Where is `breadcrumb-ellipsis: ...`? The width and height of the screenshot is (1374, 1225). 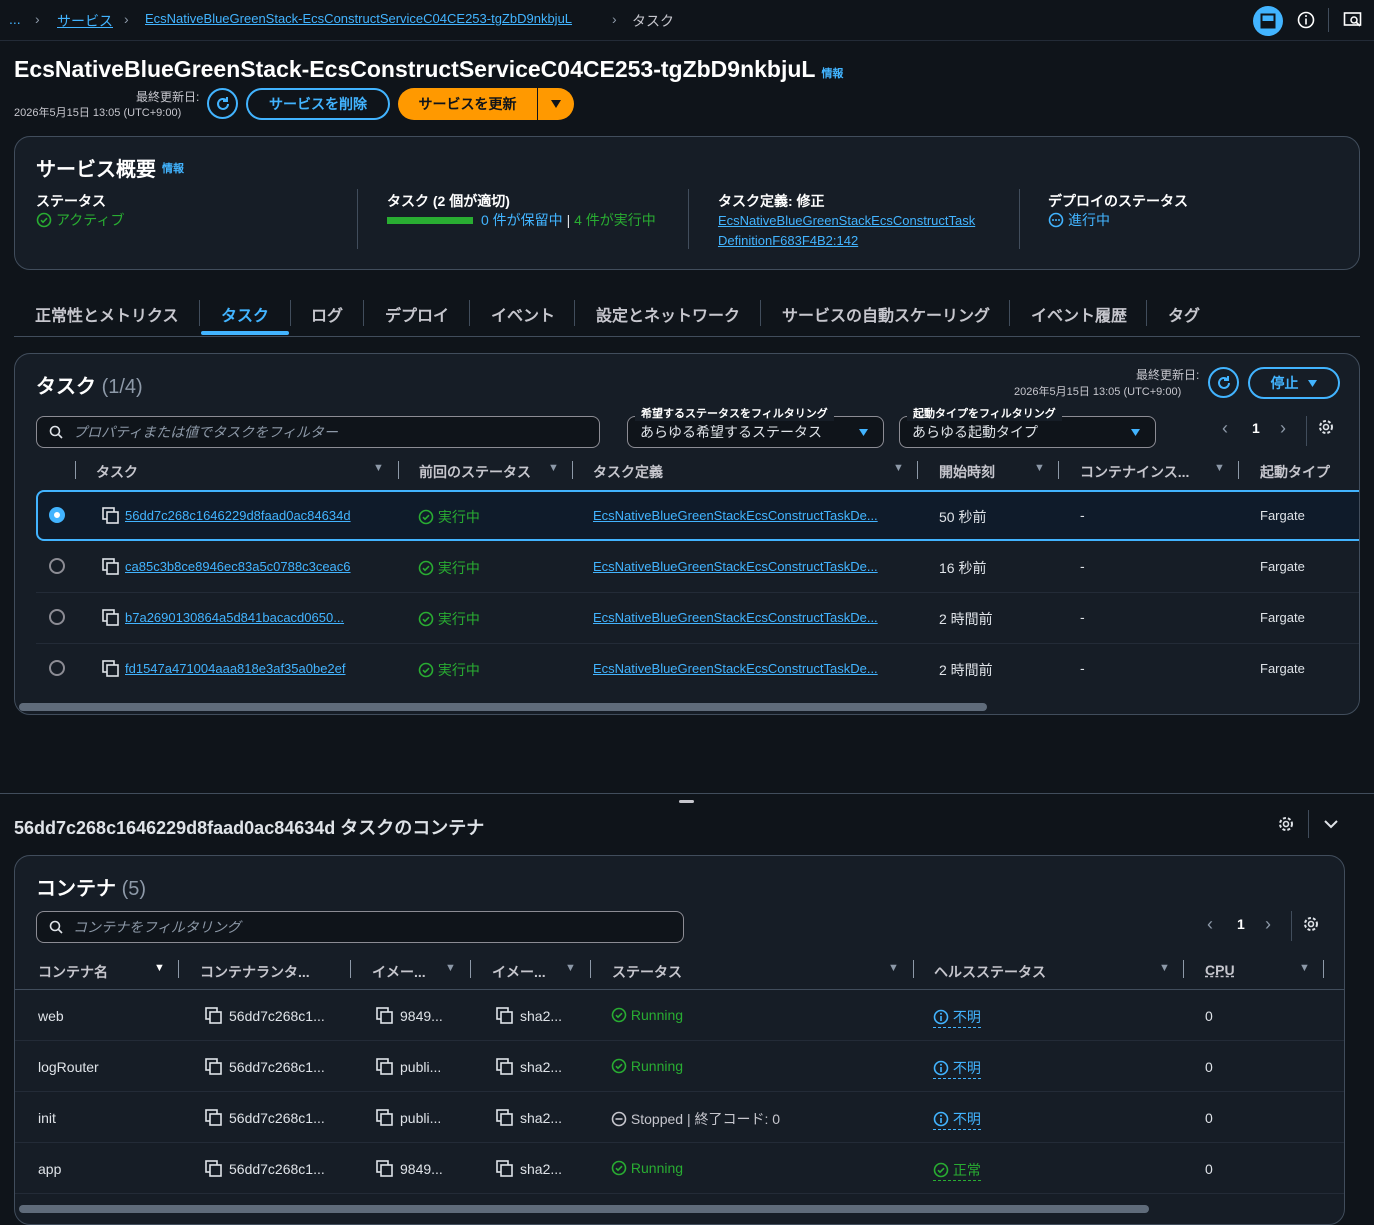
breadcrumb-ellipsis: ... is located at coordinates (15, 19).